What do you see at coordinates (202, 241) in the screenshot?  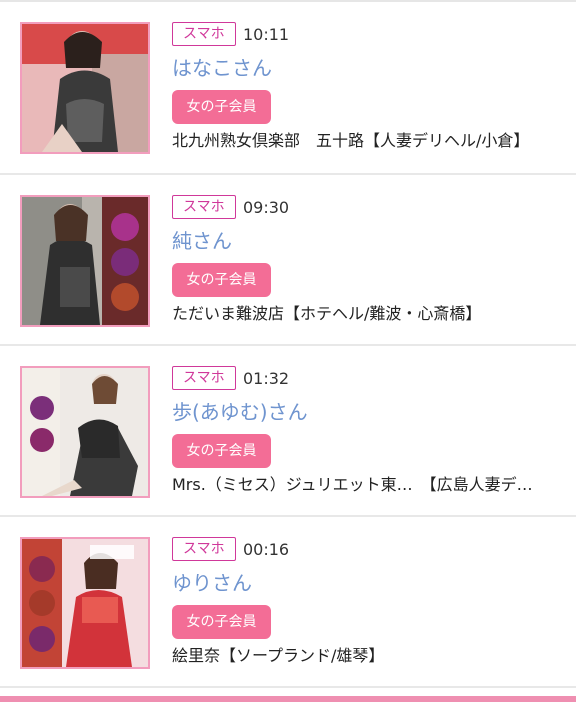 I see `member-name-link: 純さん` at bounding box center [202, 241].